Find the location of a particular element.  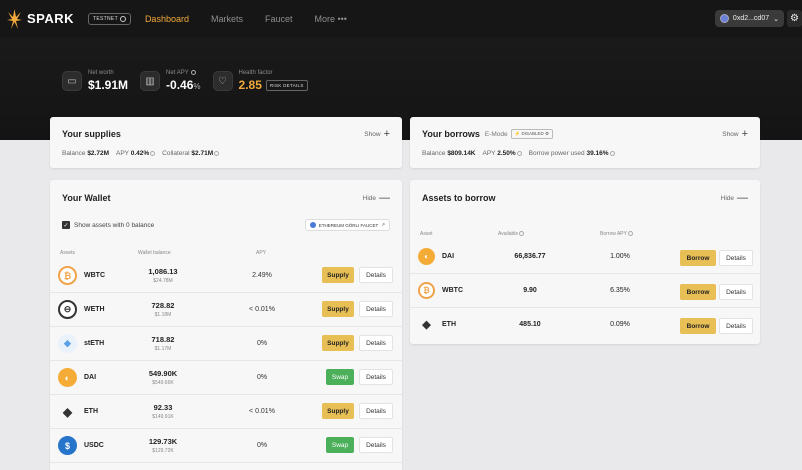

borrow-assets-hide-toggle: Hide — is located at coordinates (734, 198).